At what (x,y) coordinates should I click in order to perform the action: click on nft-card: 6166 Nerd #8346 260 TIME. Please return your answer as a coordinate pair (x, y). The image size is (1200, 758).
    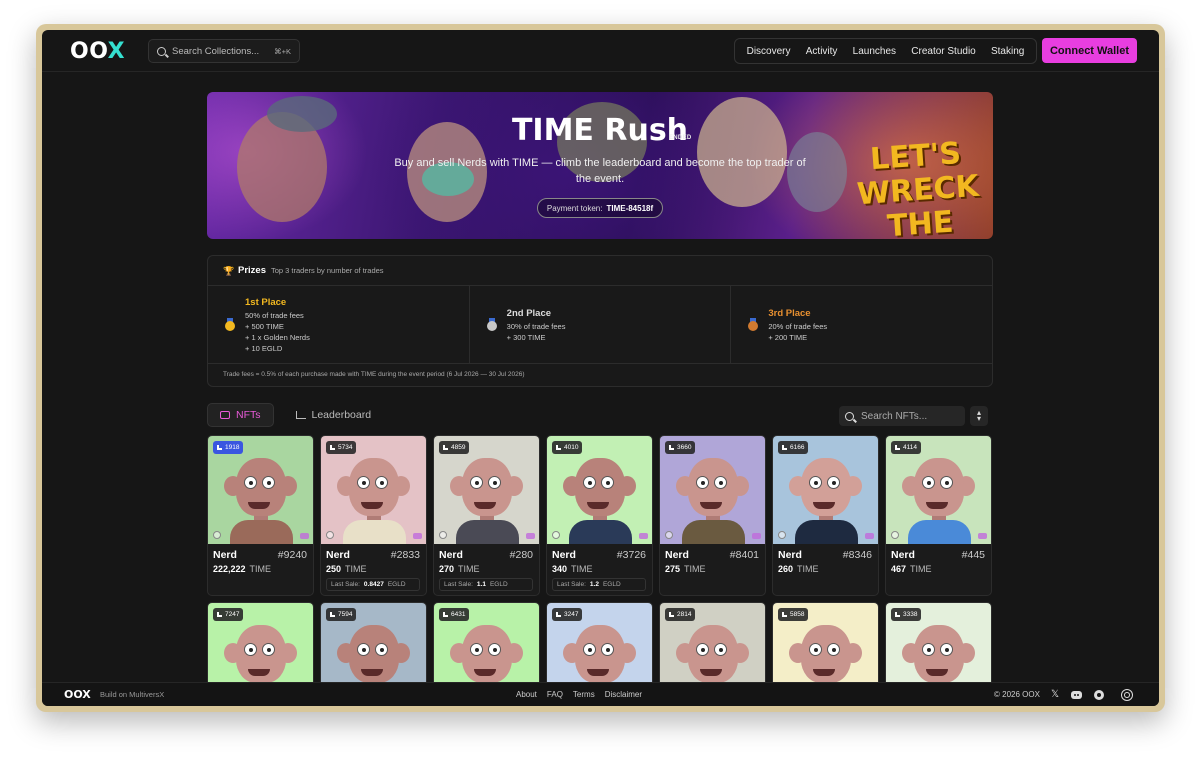
    Looking at the image, I should click on (825, 515).